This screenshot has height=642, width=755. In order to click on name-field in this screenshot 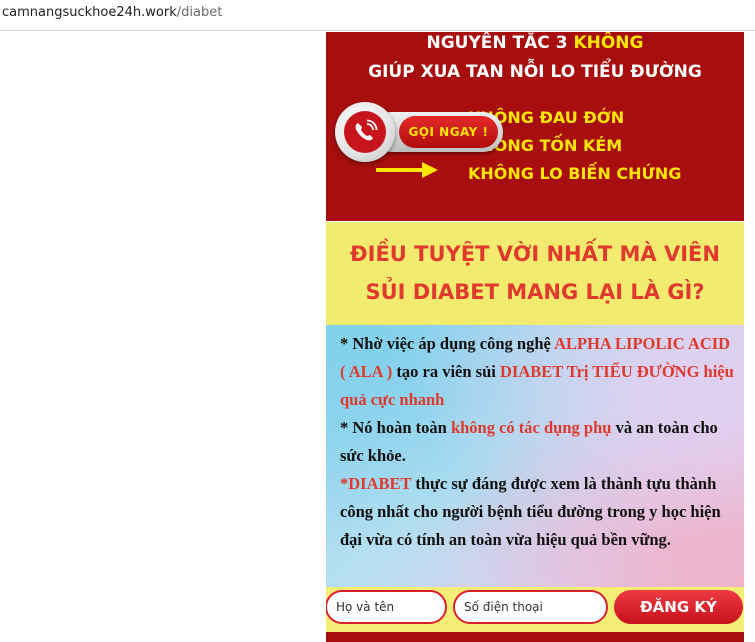, I will do `click(386, 607)`.